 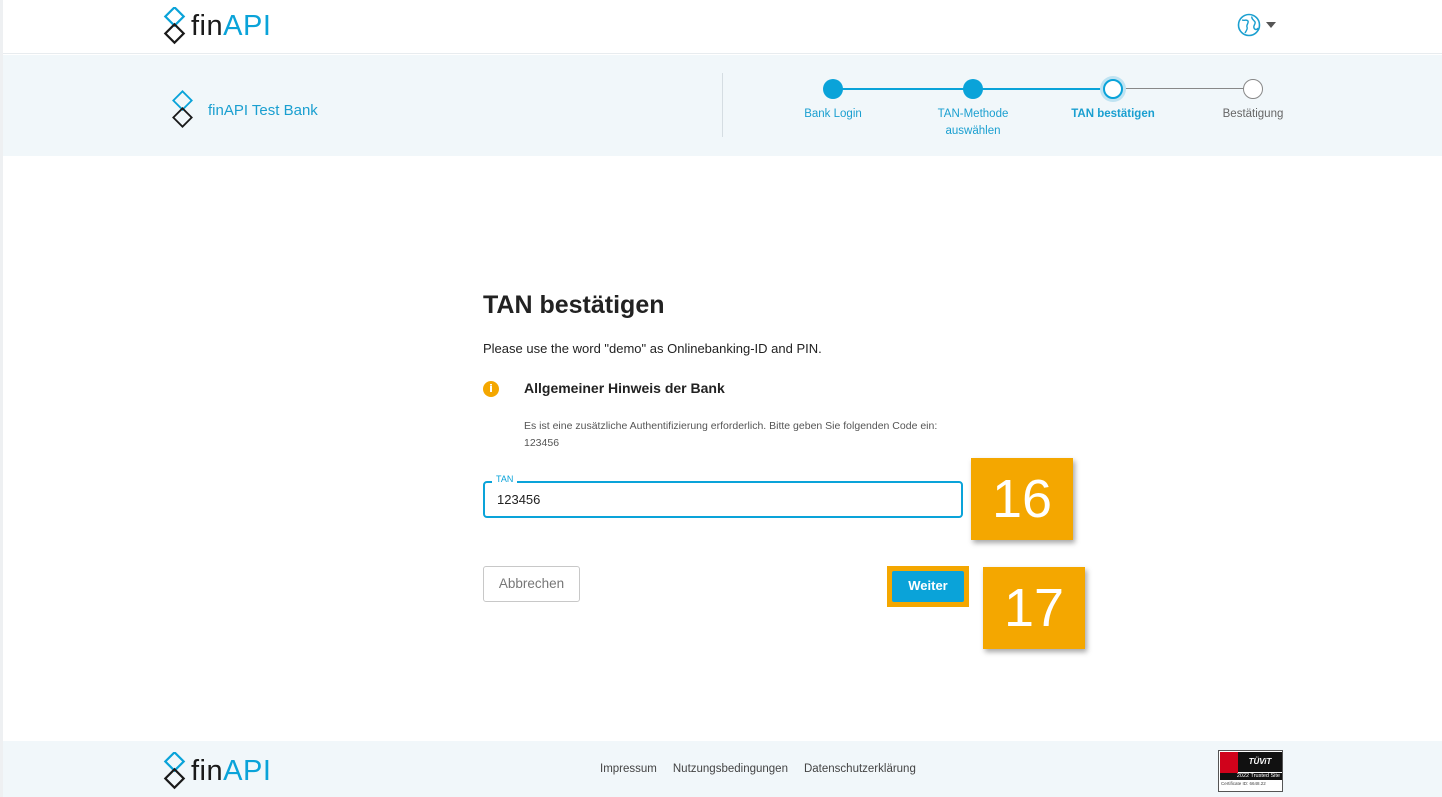 I want to click on submit-button-highlight: Weiter, so click(x=928, y=586).